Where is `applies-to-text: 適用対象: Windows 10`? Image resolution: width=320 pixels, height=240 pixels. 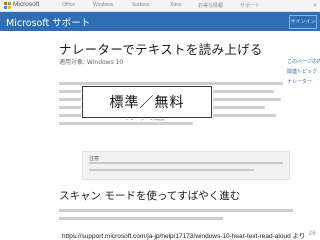
applies-to-text: 適用対象: Windows 10 is located at coordinates (91, 62).